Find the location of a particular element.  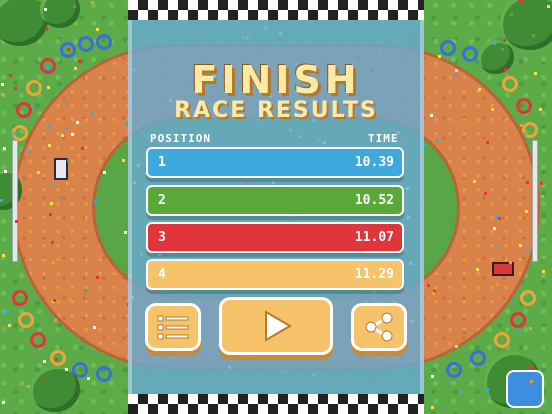

play-button is located at coordinates (276, 326).